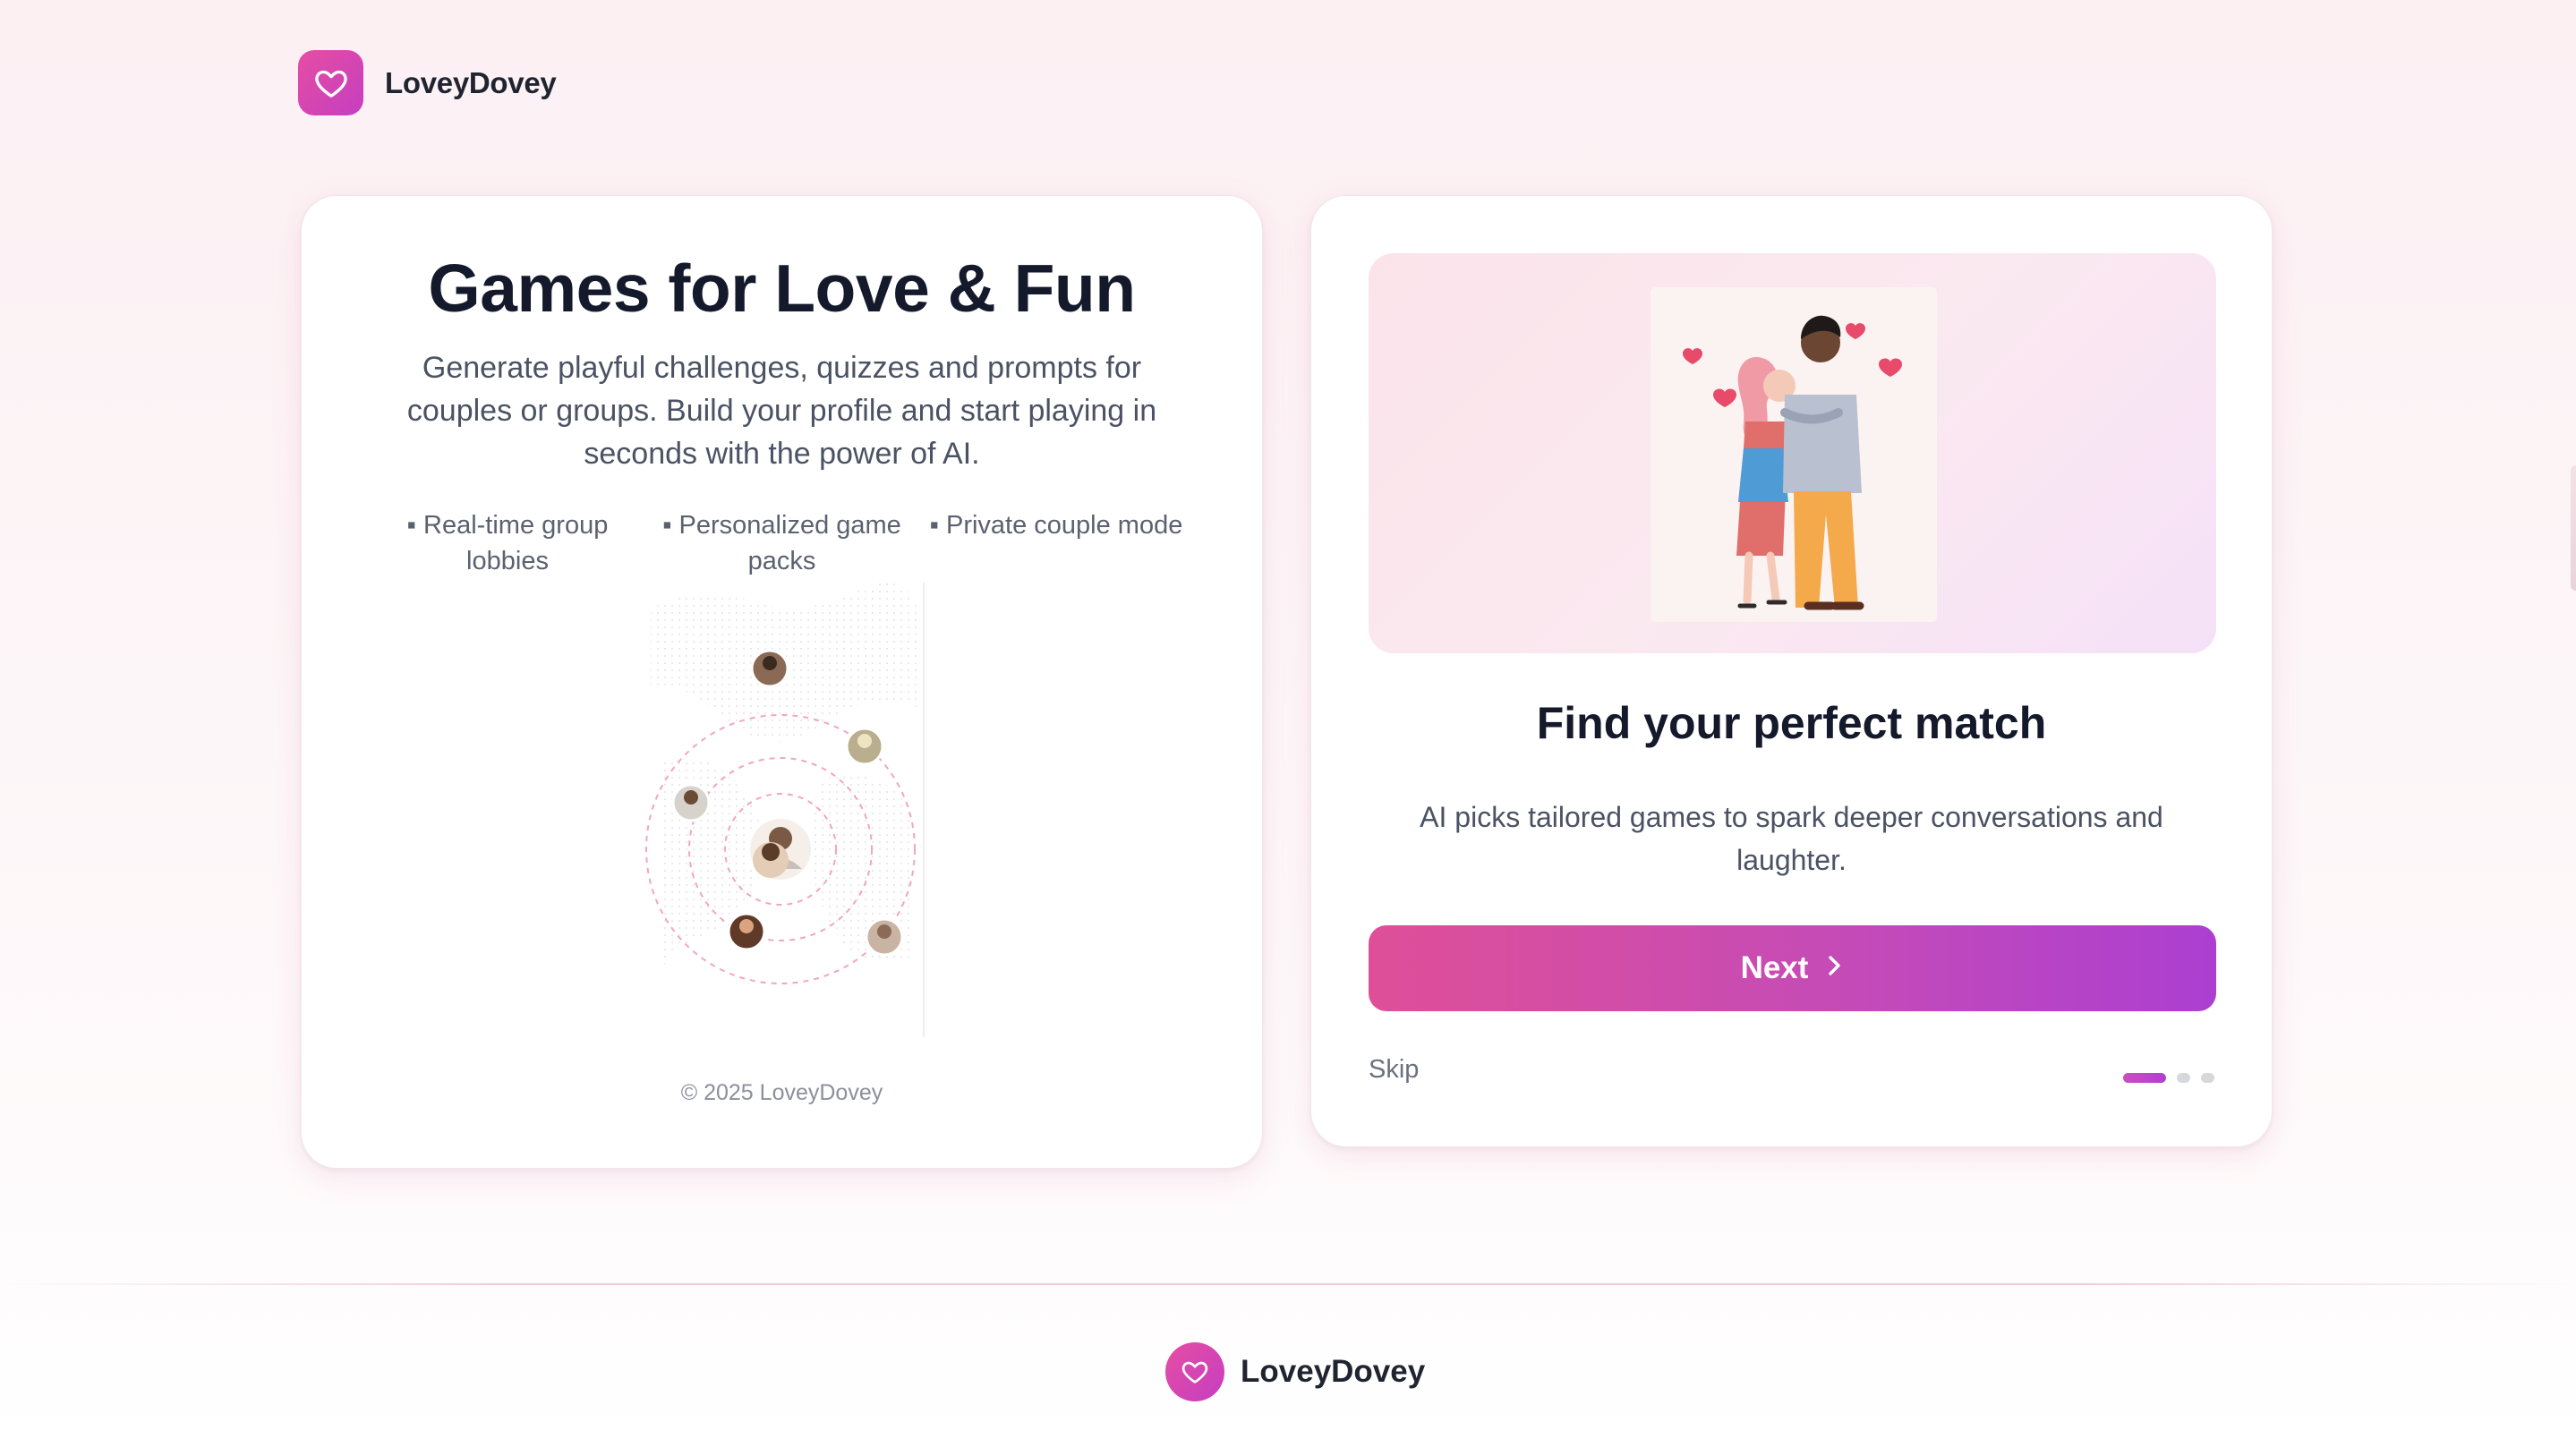  Describe the element at coordinates (471, 82) in the screenshot. I see `brand-name: LoveyDovey` at that location.